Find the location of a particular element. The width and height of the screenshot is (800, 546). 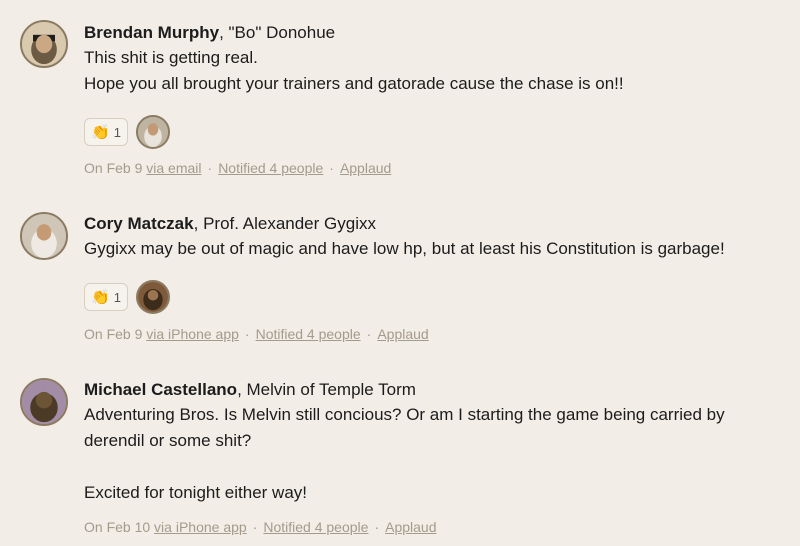

character-name: Prof. Alexander Gygixx is located at coordinates (289, 223).